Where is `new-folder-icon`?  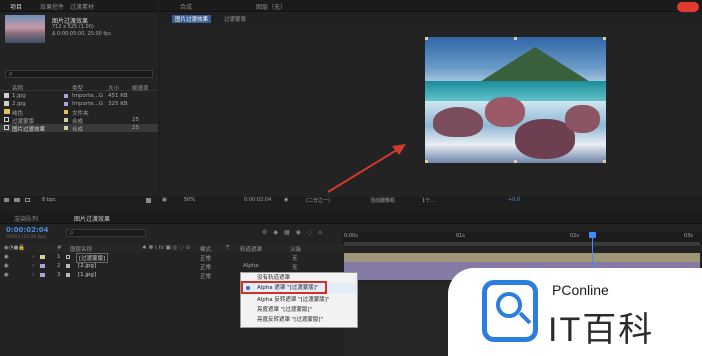 new-folder-icon is located at coordinates (17, 200).